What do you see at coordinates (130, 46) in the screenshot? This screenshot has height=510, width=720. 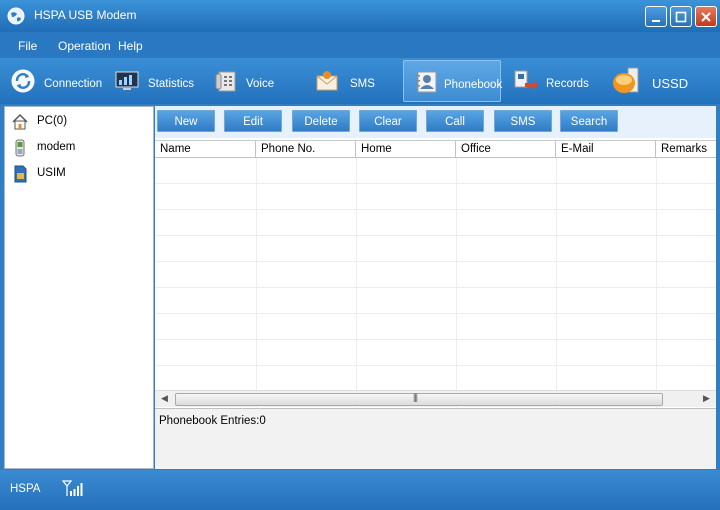 I see `menu-help: Help` at bounding box center [130, 46].